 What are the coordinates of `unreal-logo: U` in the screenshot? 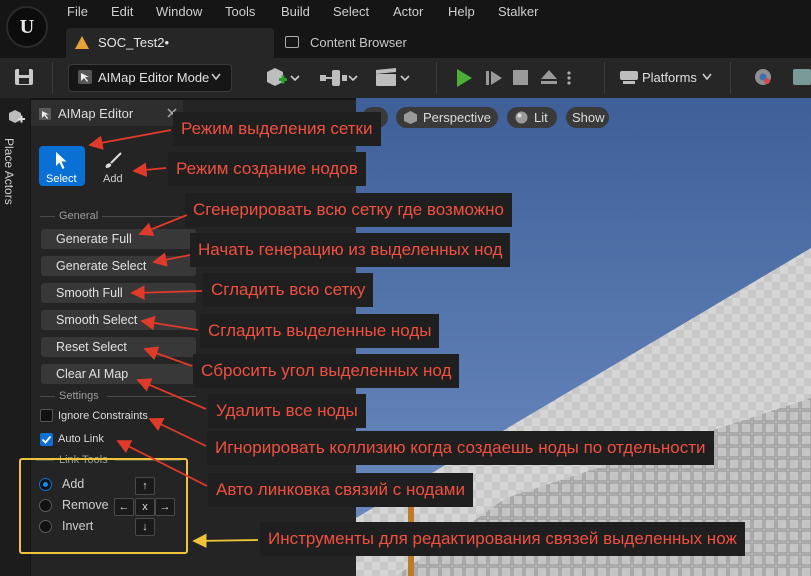 It's located at (27, 27).